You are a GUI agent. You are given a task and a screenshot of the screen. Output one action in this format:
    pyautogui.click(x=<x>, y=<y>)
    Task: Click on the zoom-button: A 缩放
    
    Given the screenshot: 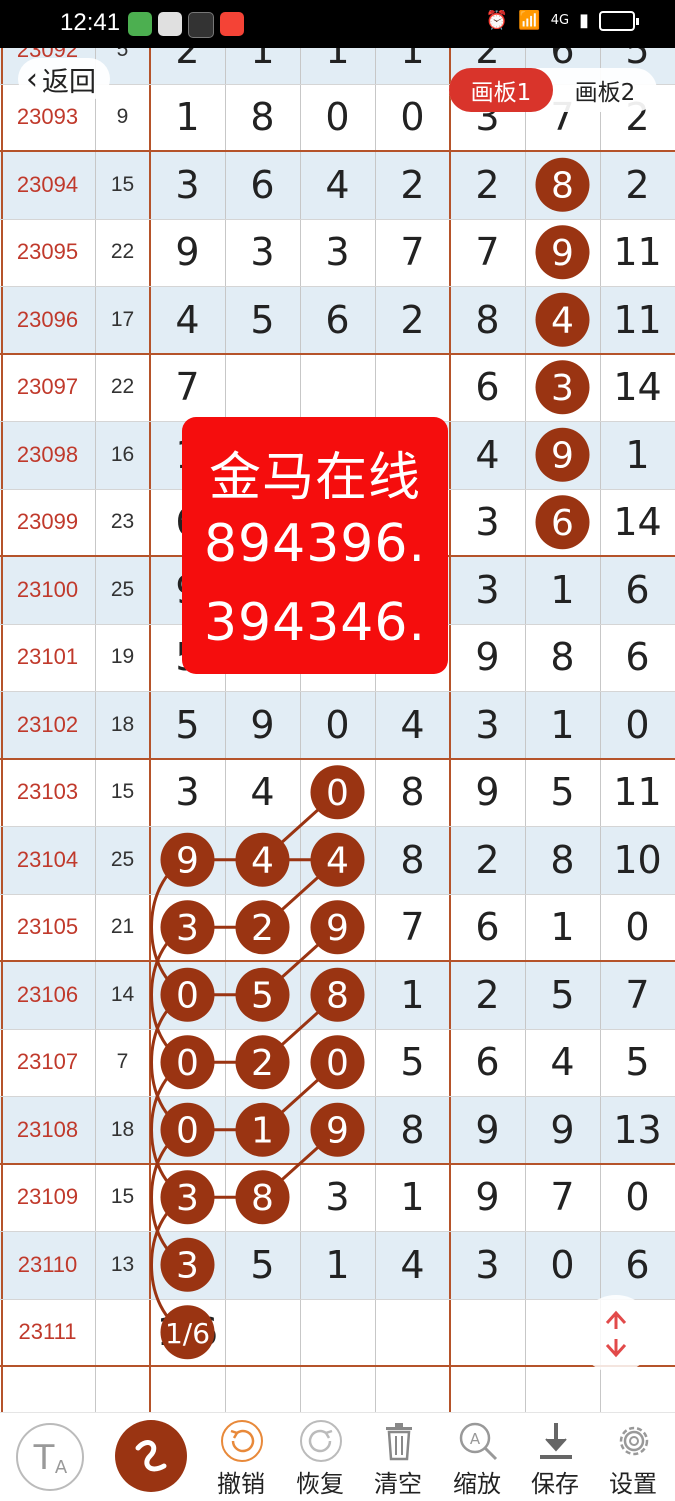 What is the action you would take?
    pyautogui.click(x=477, y=1457)
    